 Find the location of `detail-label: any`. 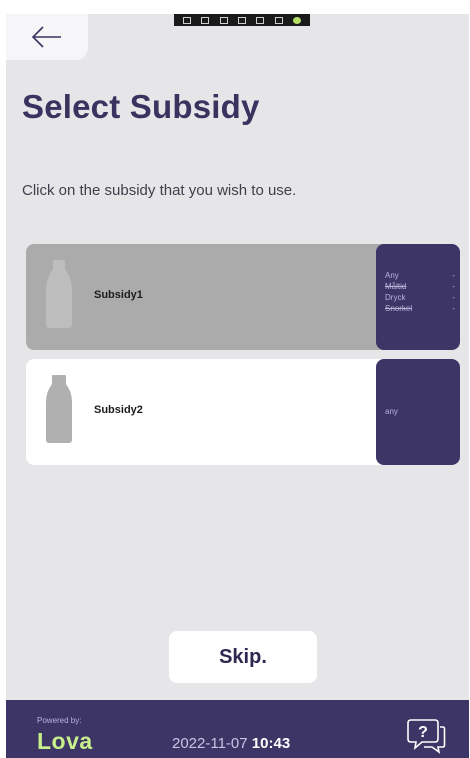

detail-label: any is located at coordinates (391, 411).